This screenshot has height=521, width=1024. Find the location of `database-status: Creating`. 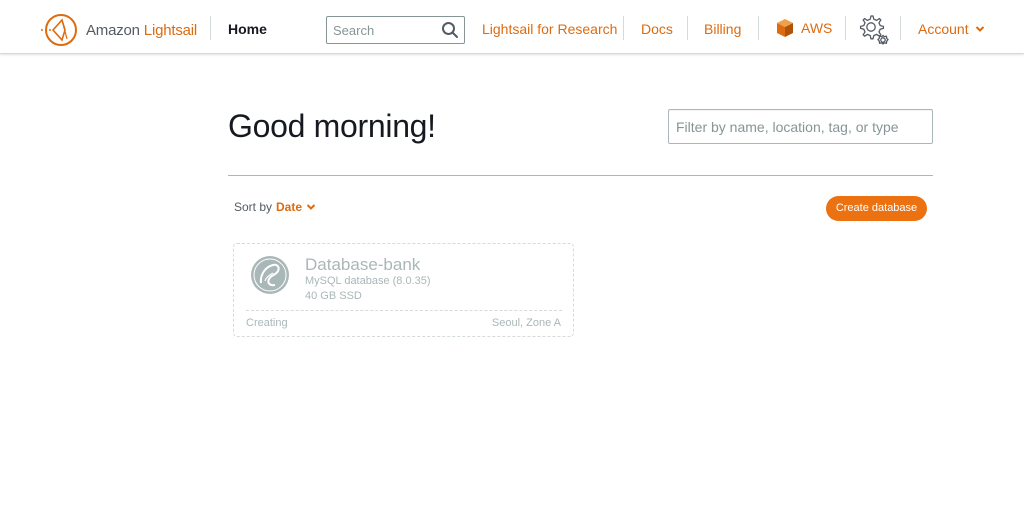

database-status: Creating is located at coordinates (267, 323).